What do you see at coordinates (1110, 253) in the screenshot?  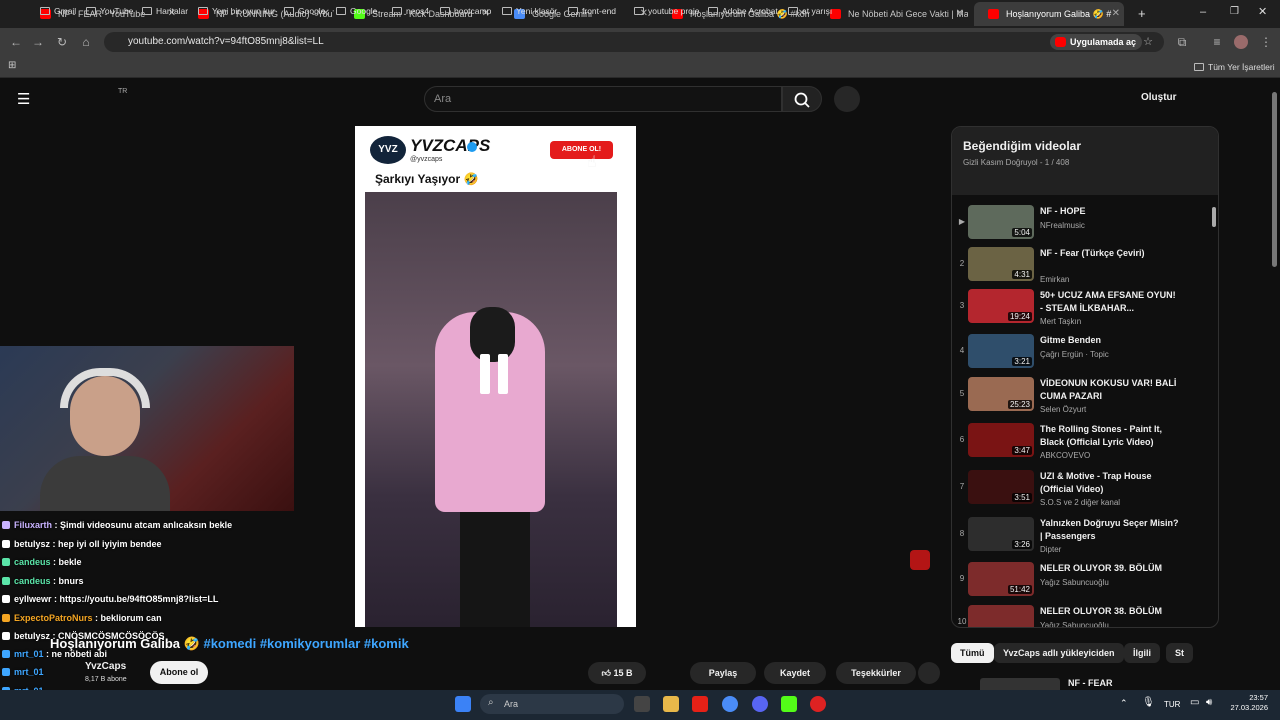 I see `playlist-item-title: NF - Fear (Türkçe Çeviri)` at bounding box center [1110, 253].